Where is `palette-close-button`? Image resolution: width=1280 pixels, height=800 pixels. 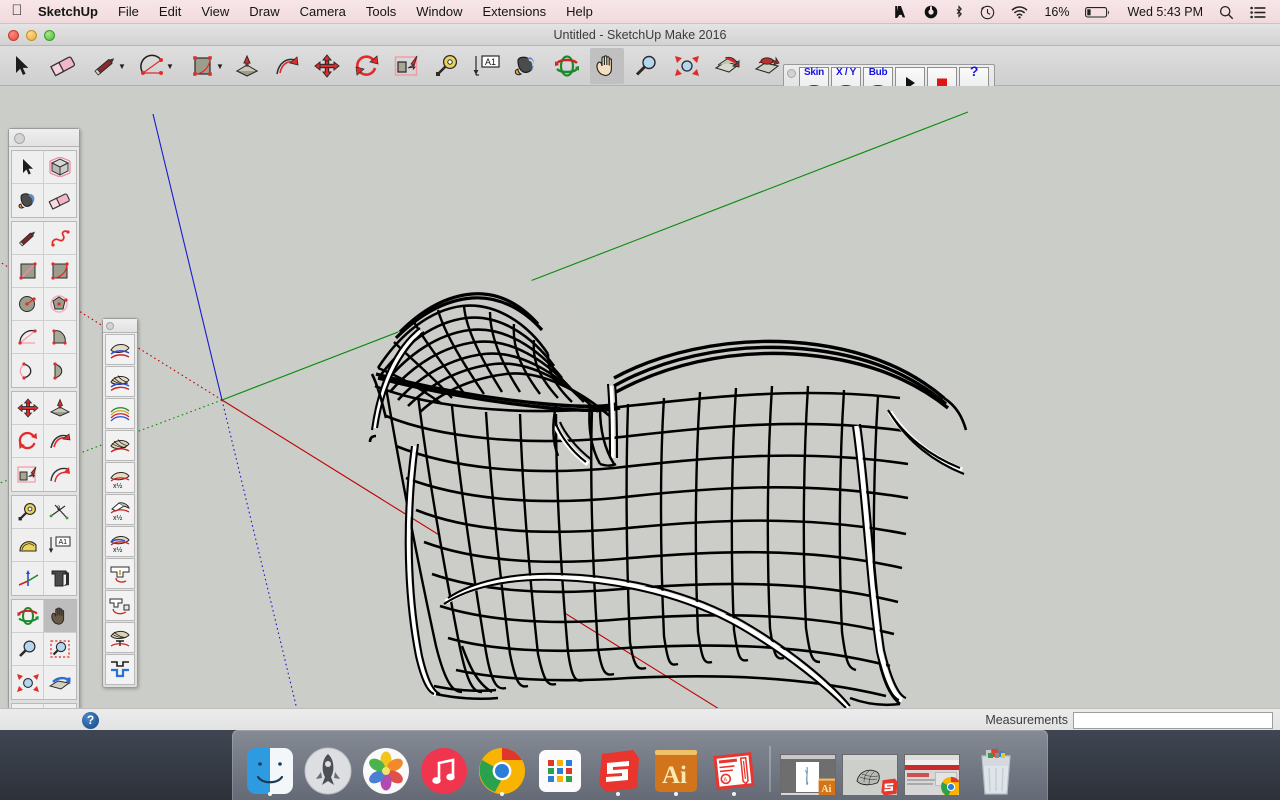 palette-close-button is located at coordinates (19, 138).